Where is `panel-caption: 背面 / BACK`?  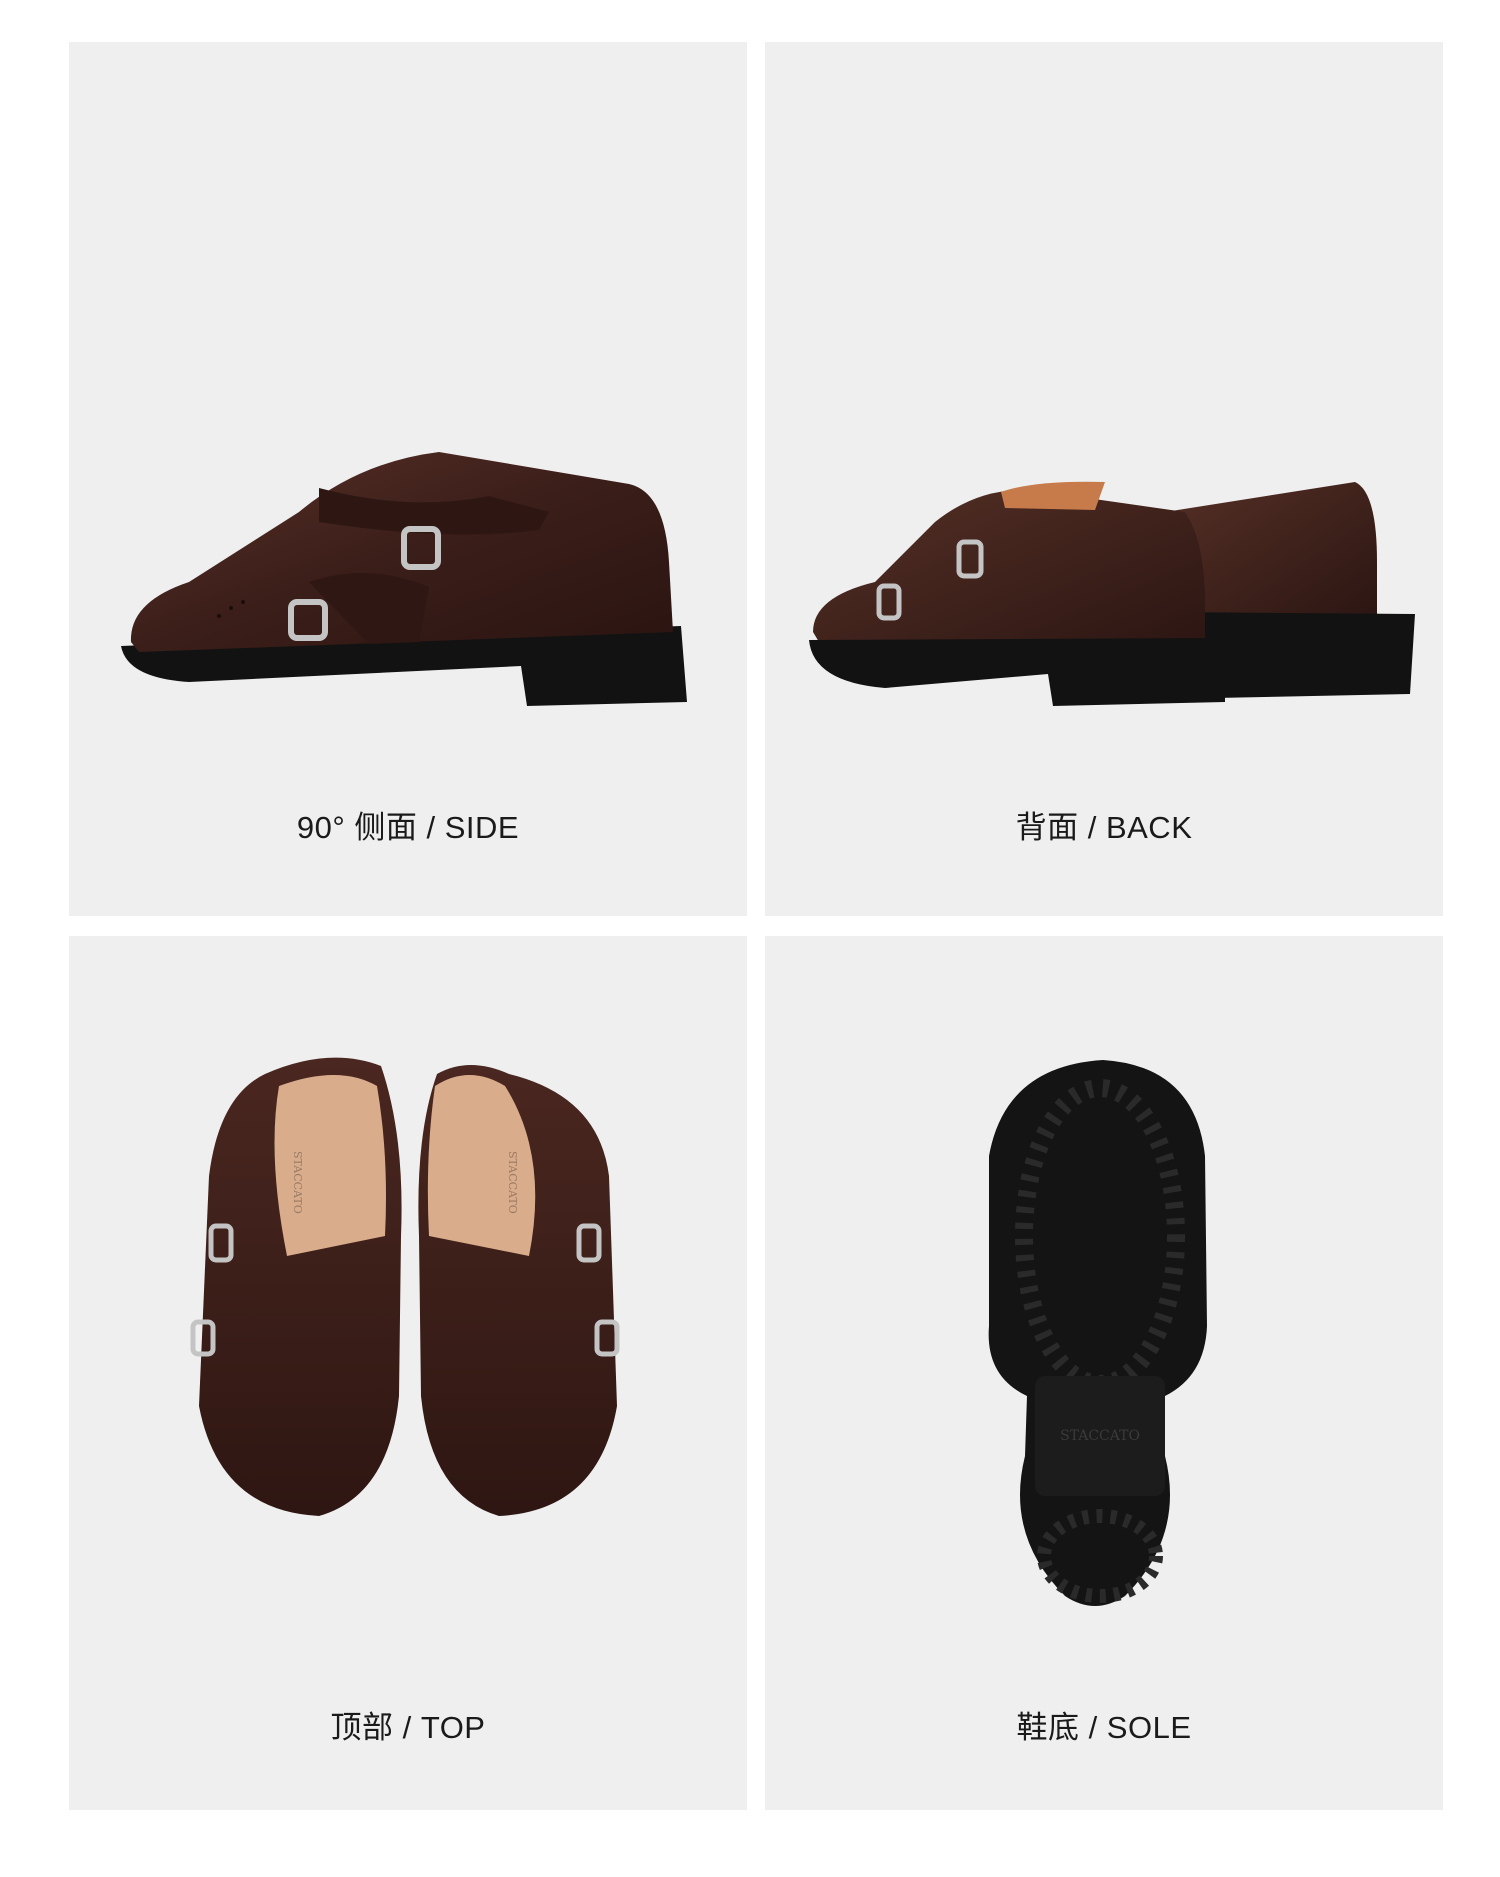 panel-caption: 背面 / BACK is located at coordinates (1104, 827).